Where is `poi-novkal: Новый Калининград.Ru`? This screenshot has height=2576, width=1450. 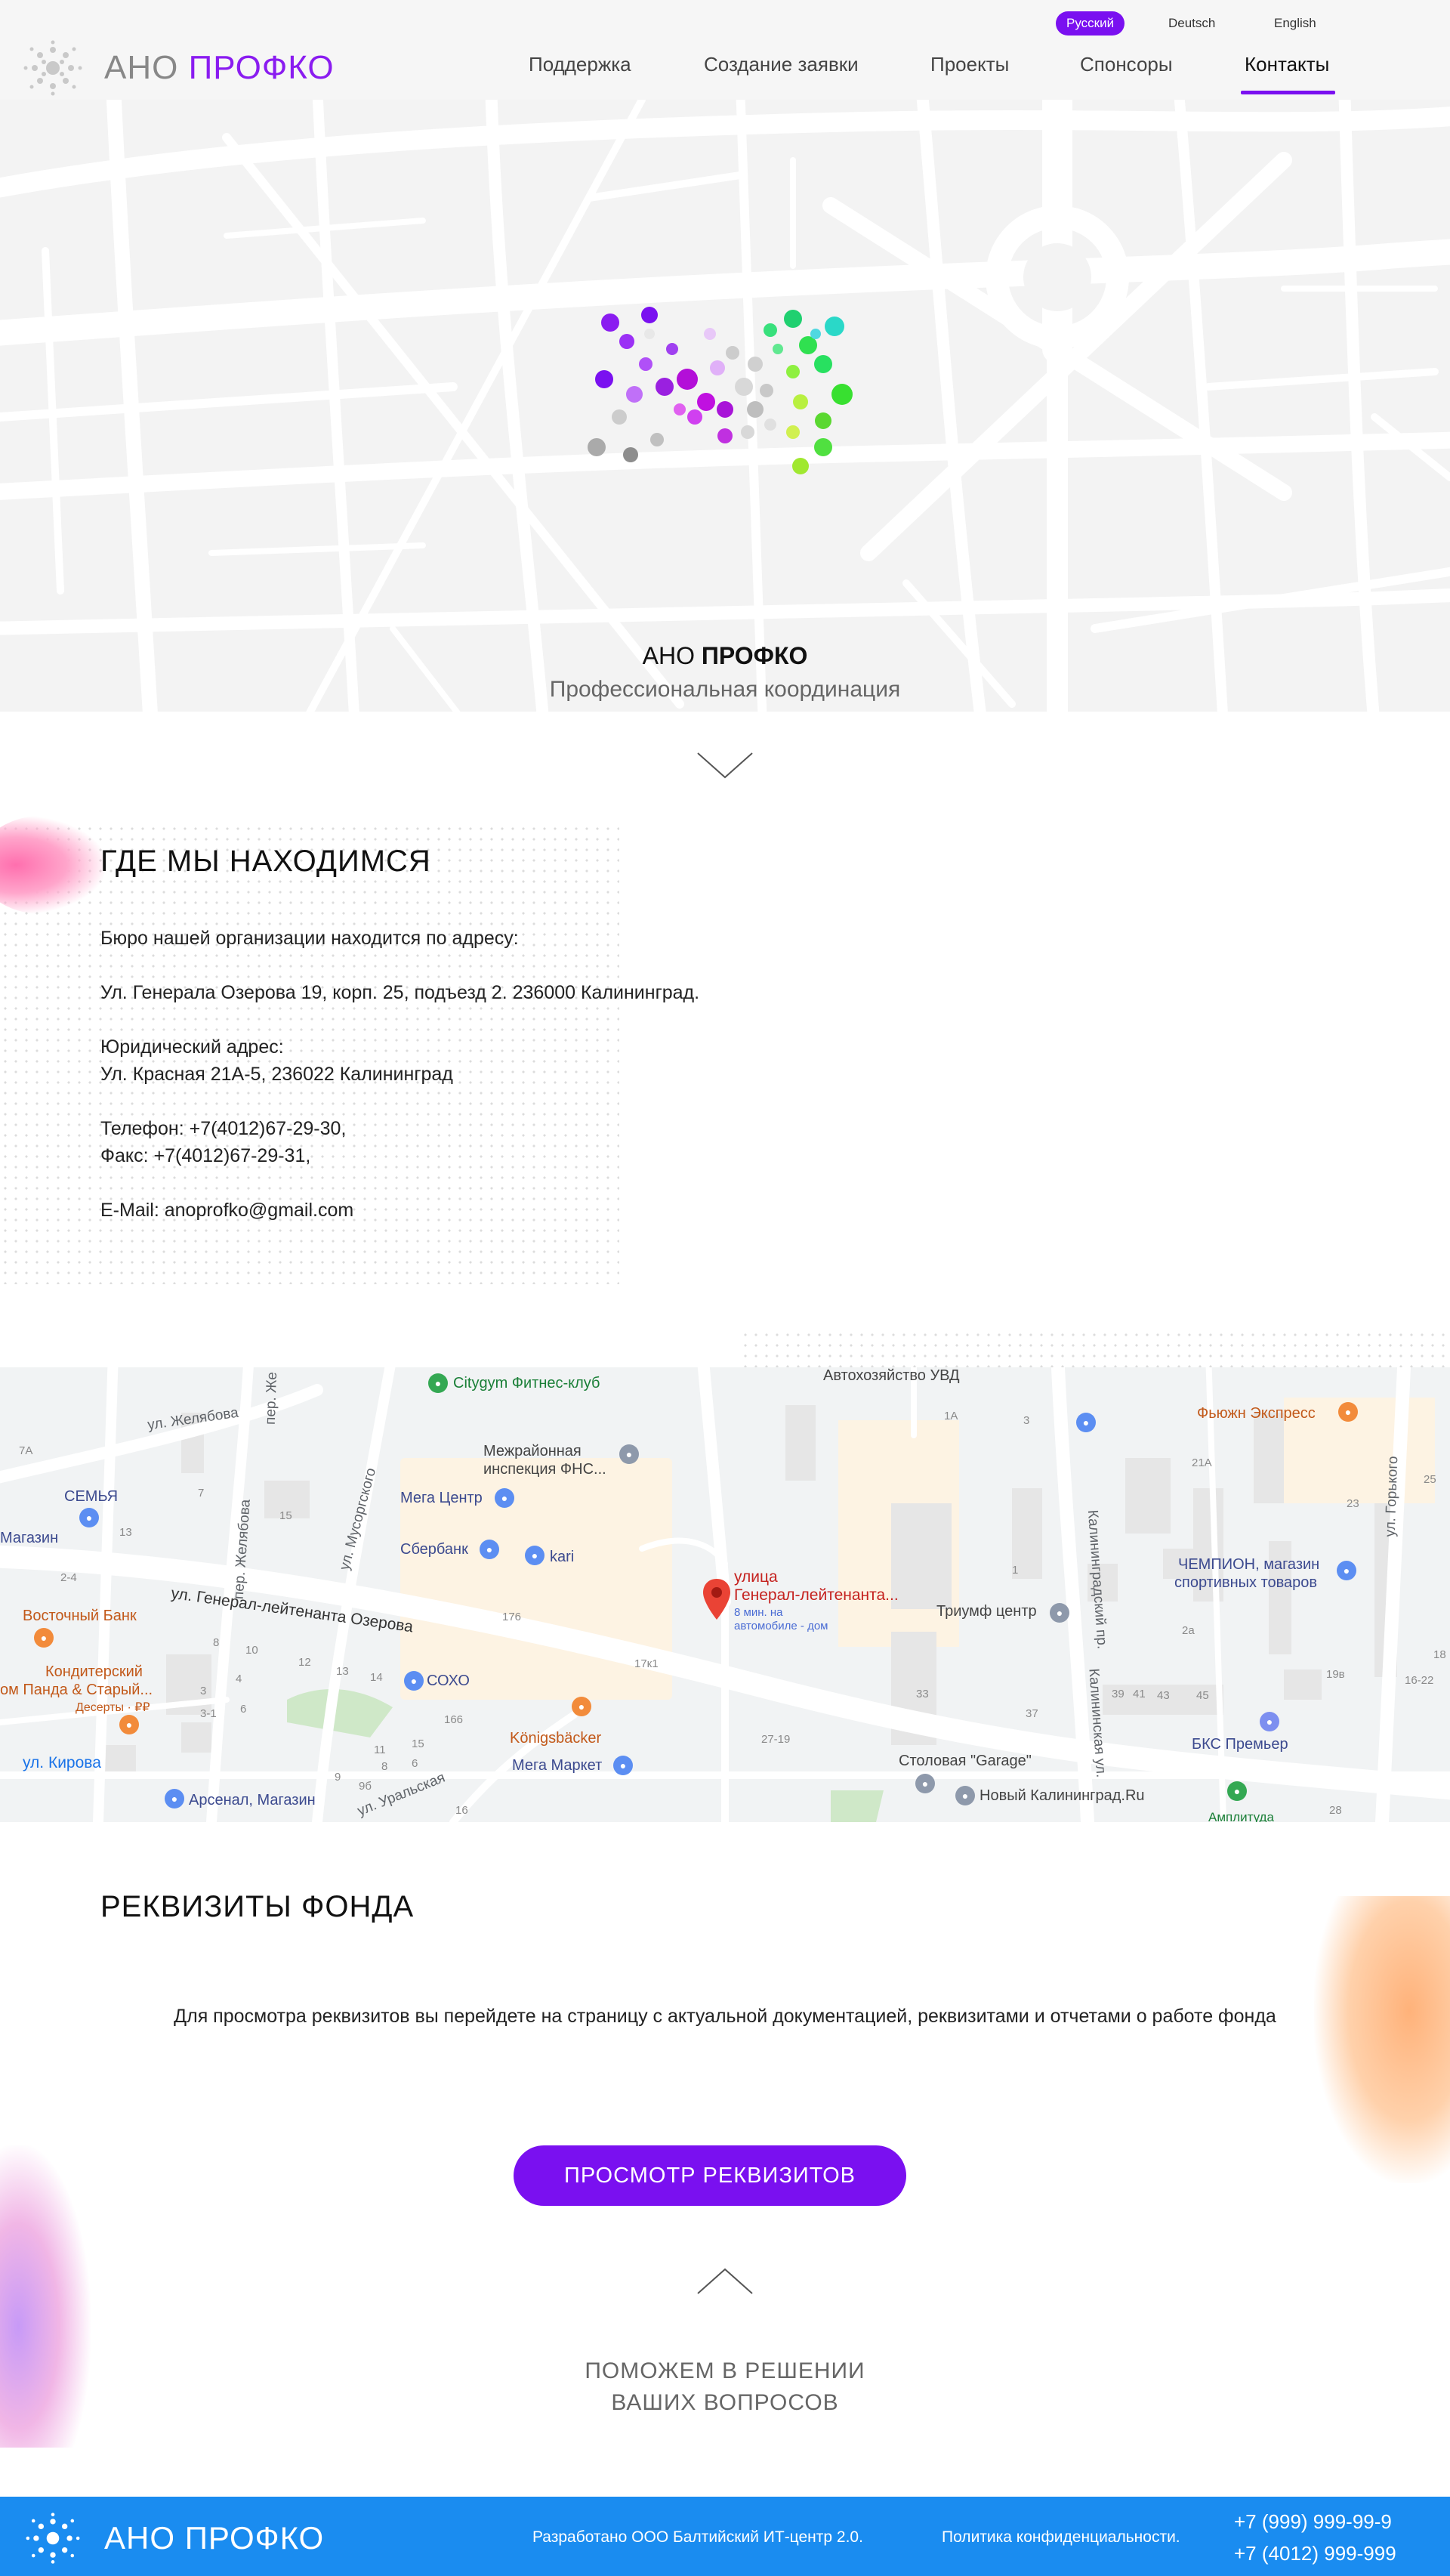
poi-novkal: Новый Калининград.Ru is located at coordinates (1062, 1796).